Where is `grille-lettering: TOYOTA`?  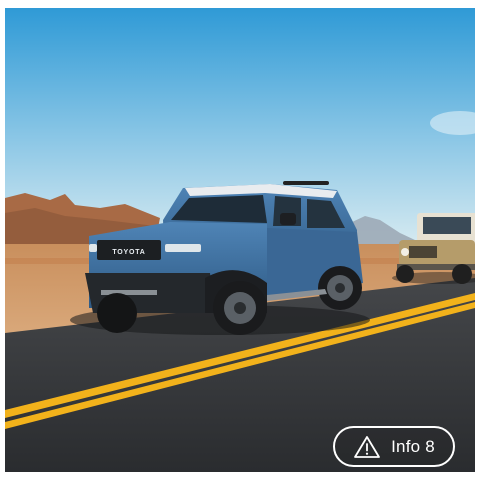 grille-lettering: TOYOTA is located at coordinates (128, 252).